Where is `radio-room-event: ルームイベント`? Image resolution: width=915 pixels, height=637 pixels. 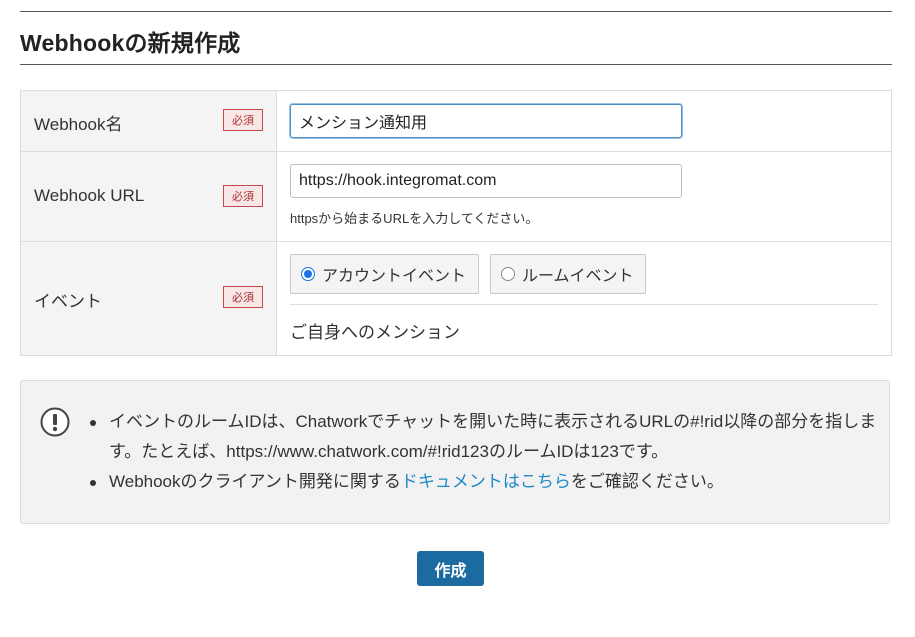 radio-room-event: ルームイベント is located at coordinates (568, 274).